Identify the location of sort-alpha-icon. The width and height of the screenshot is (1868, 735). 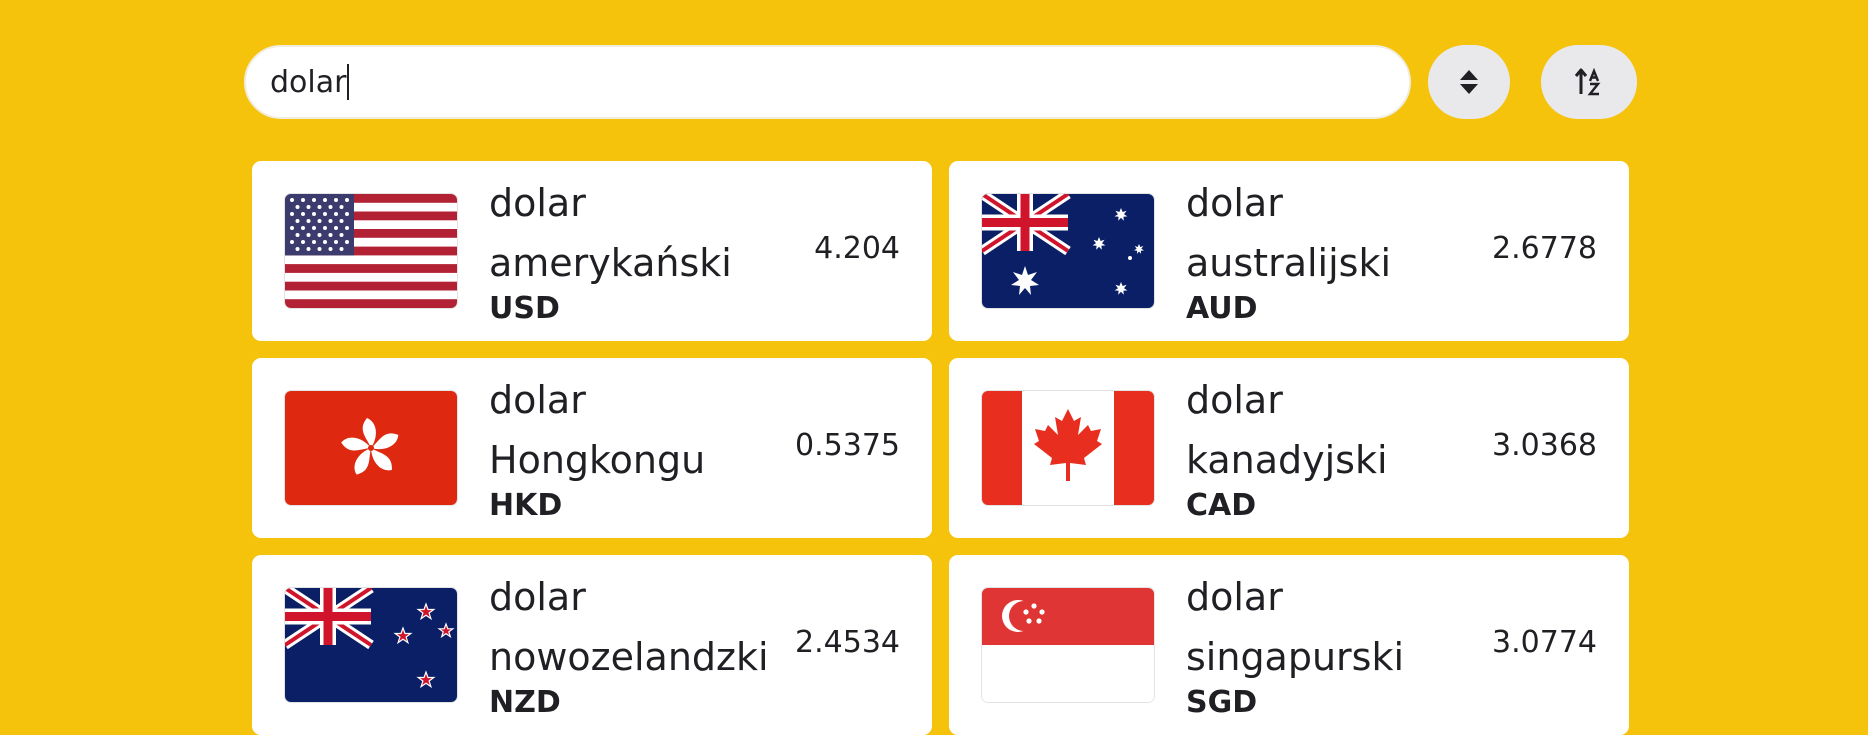
(1587, 82).